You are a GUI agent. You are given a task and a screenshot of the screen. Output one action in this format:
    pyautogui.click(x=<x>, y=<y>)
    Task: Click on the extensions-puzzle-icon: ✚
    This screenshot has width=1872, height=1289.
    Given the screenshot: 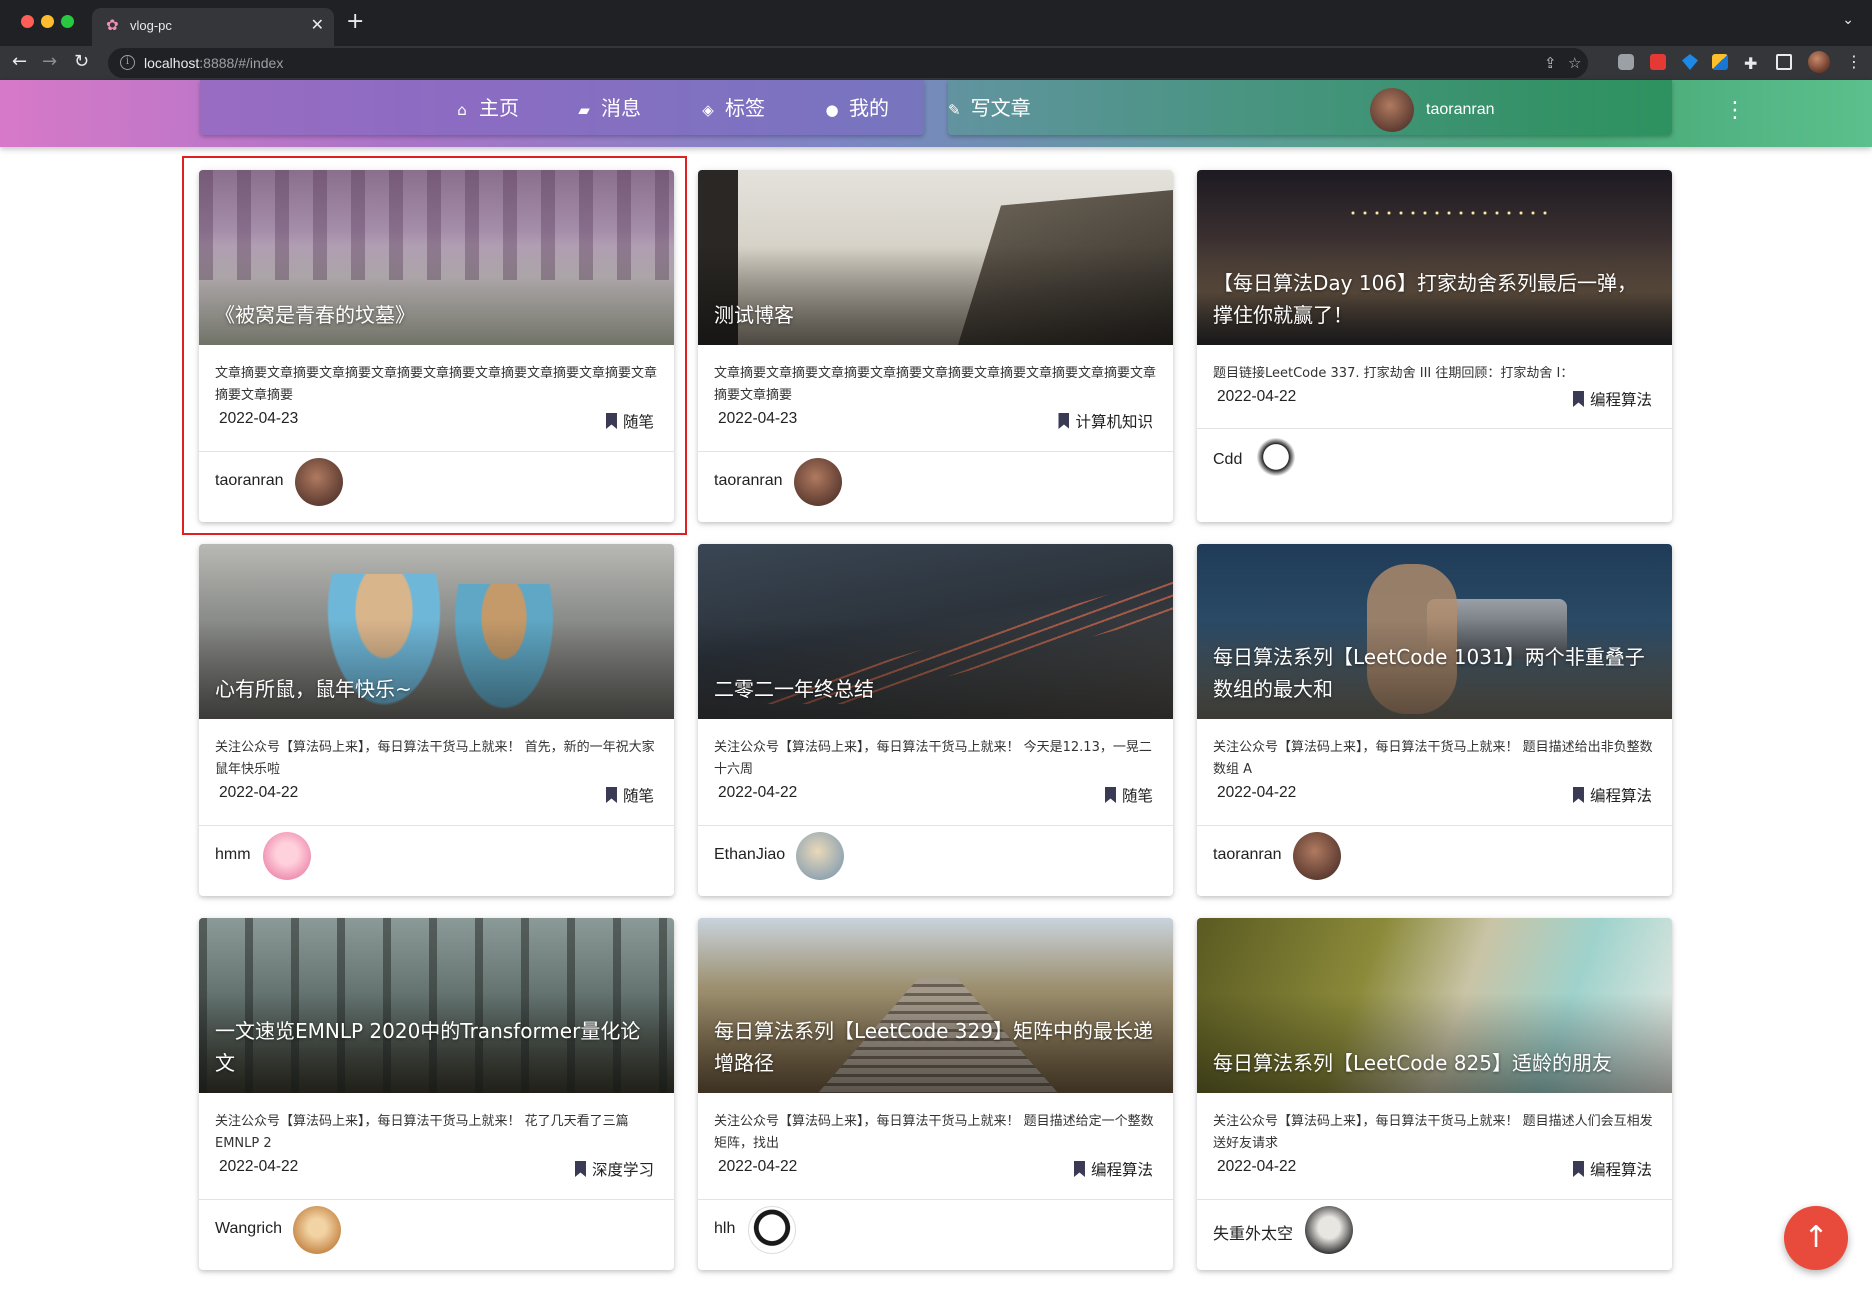 What is the action you would take?
    pyautogui.click(x=1750, y=64)
    